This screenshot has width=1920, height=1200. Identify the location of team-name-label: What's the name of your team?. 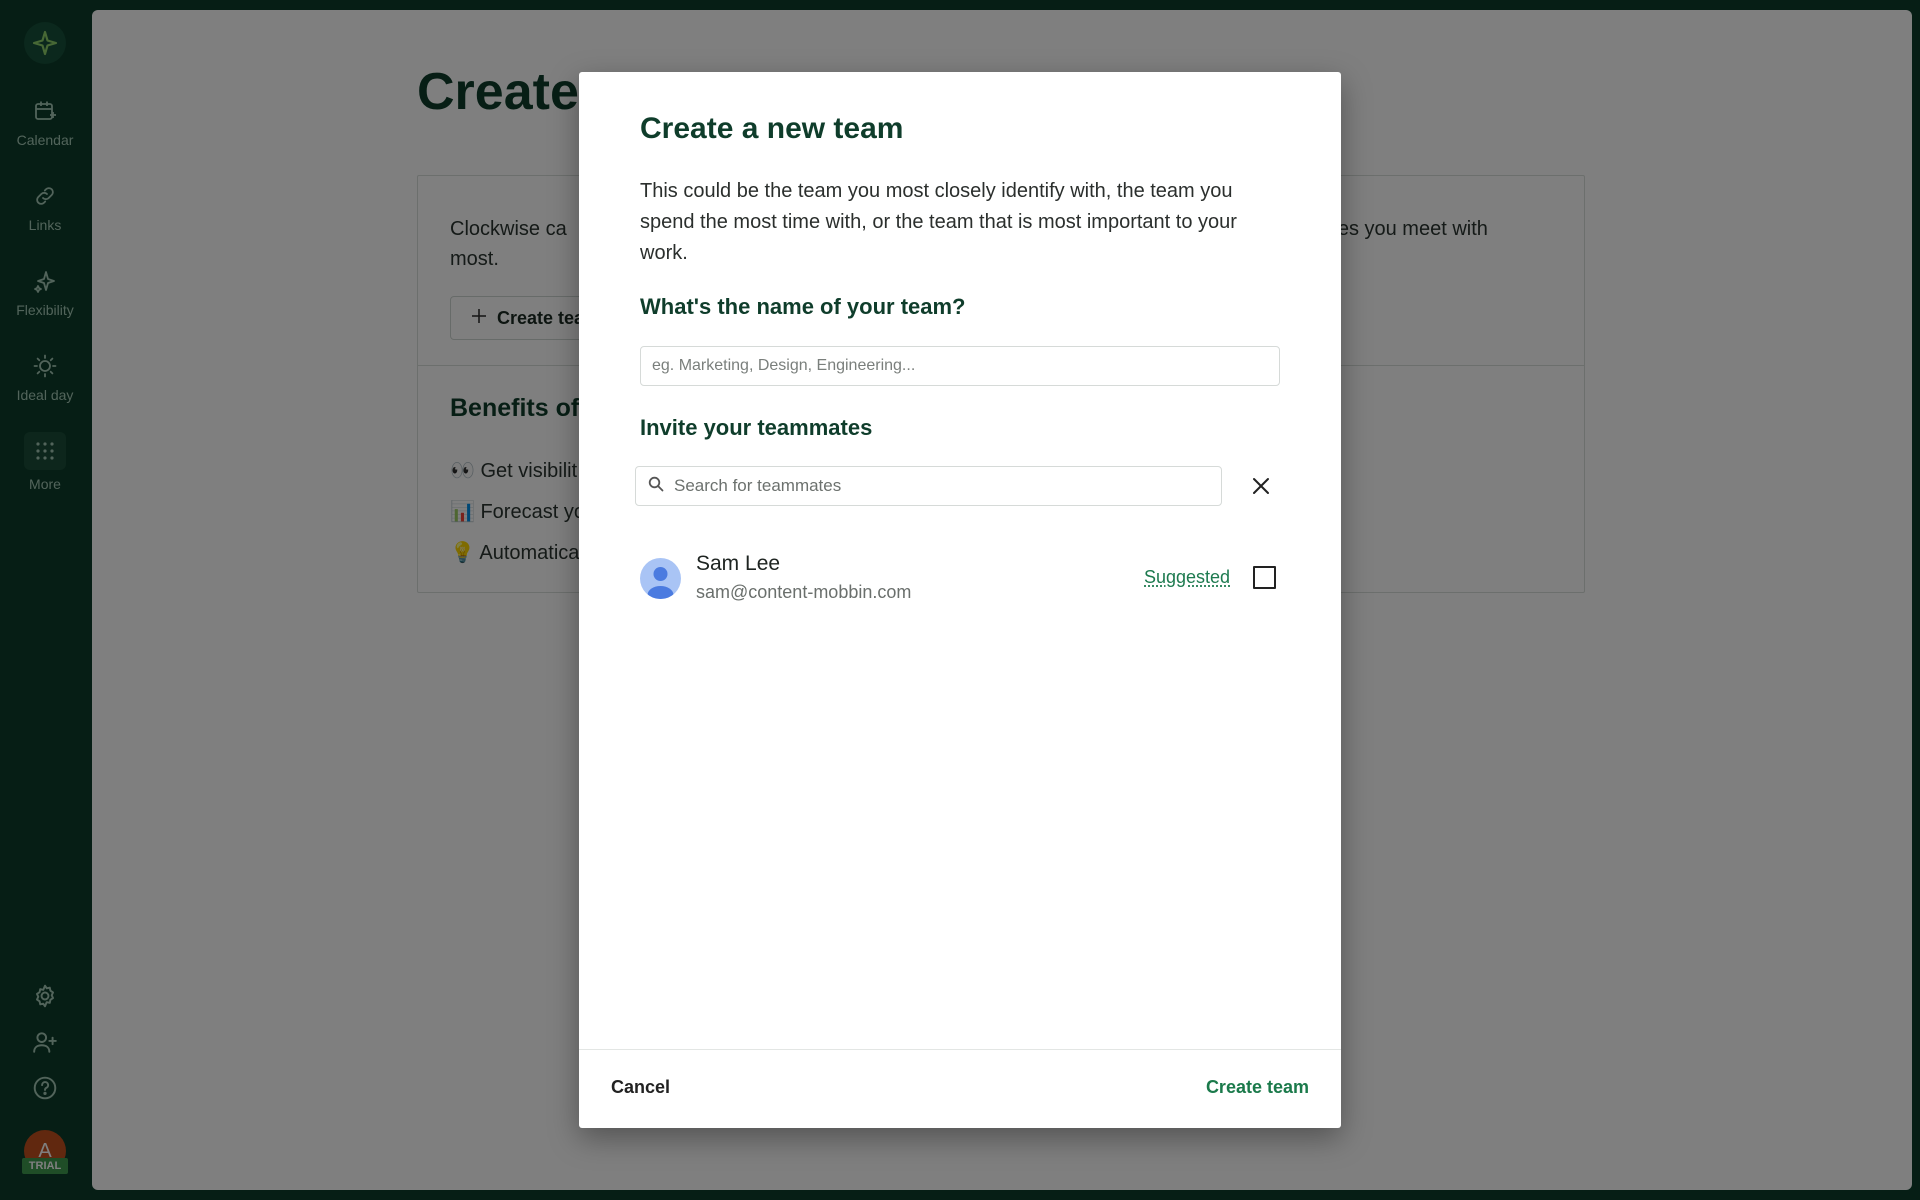
(803, 306).